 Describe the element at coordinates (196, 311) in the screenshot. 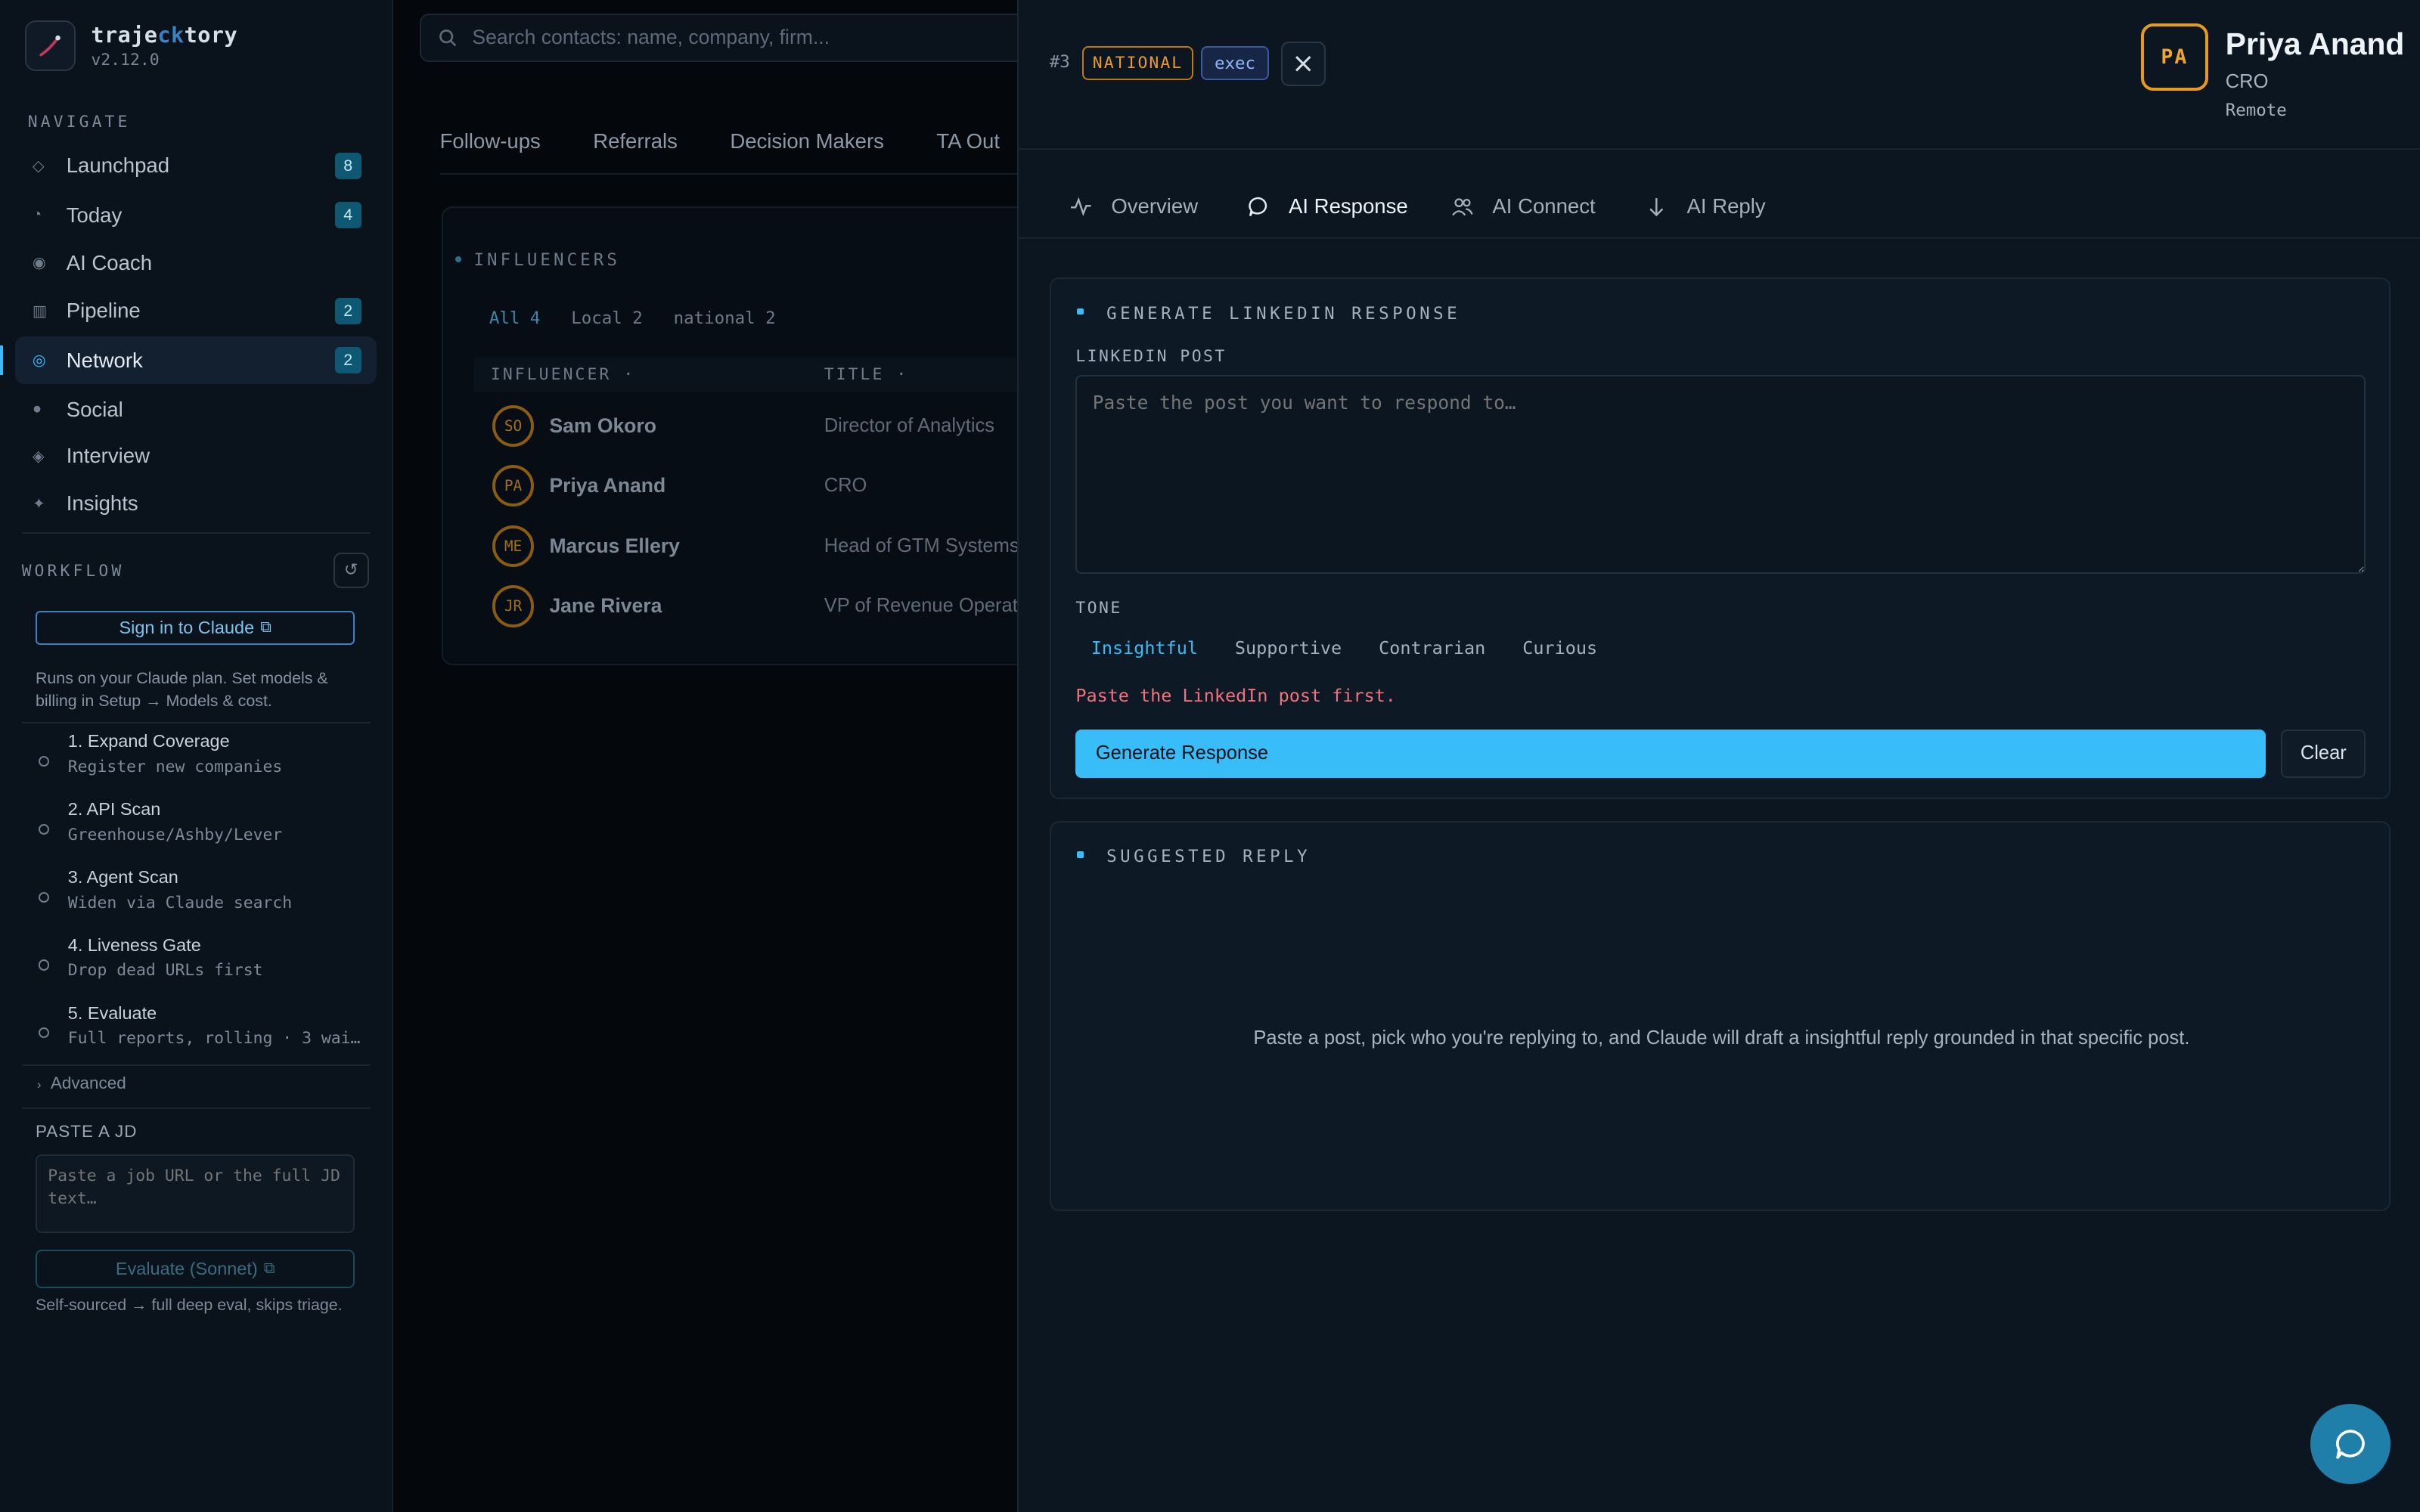

I see `sidebar-item-pipeline: ▥ Pipeline 2` at that location.